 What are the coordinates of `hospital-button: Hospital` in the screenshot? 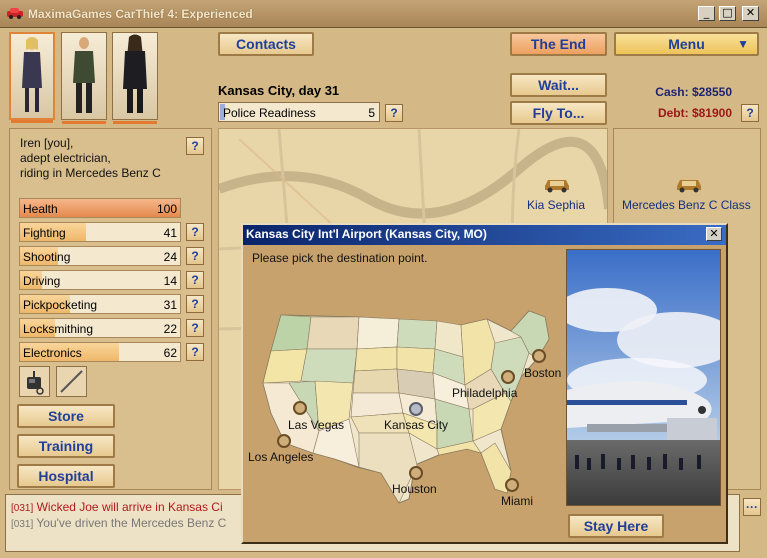 It's located at (66, 476).